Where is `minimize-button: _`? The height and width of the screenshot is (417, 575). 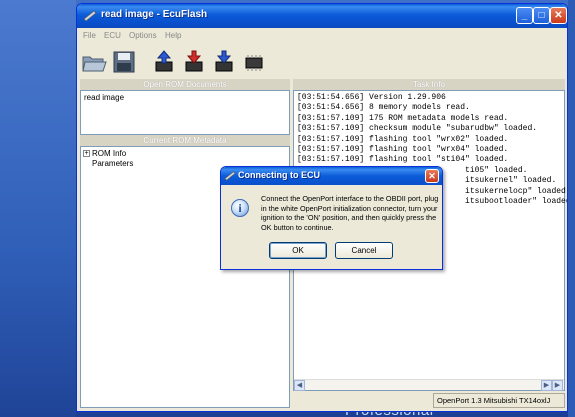
minimize-button: _ is located at coordinates (524, 15).